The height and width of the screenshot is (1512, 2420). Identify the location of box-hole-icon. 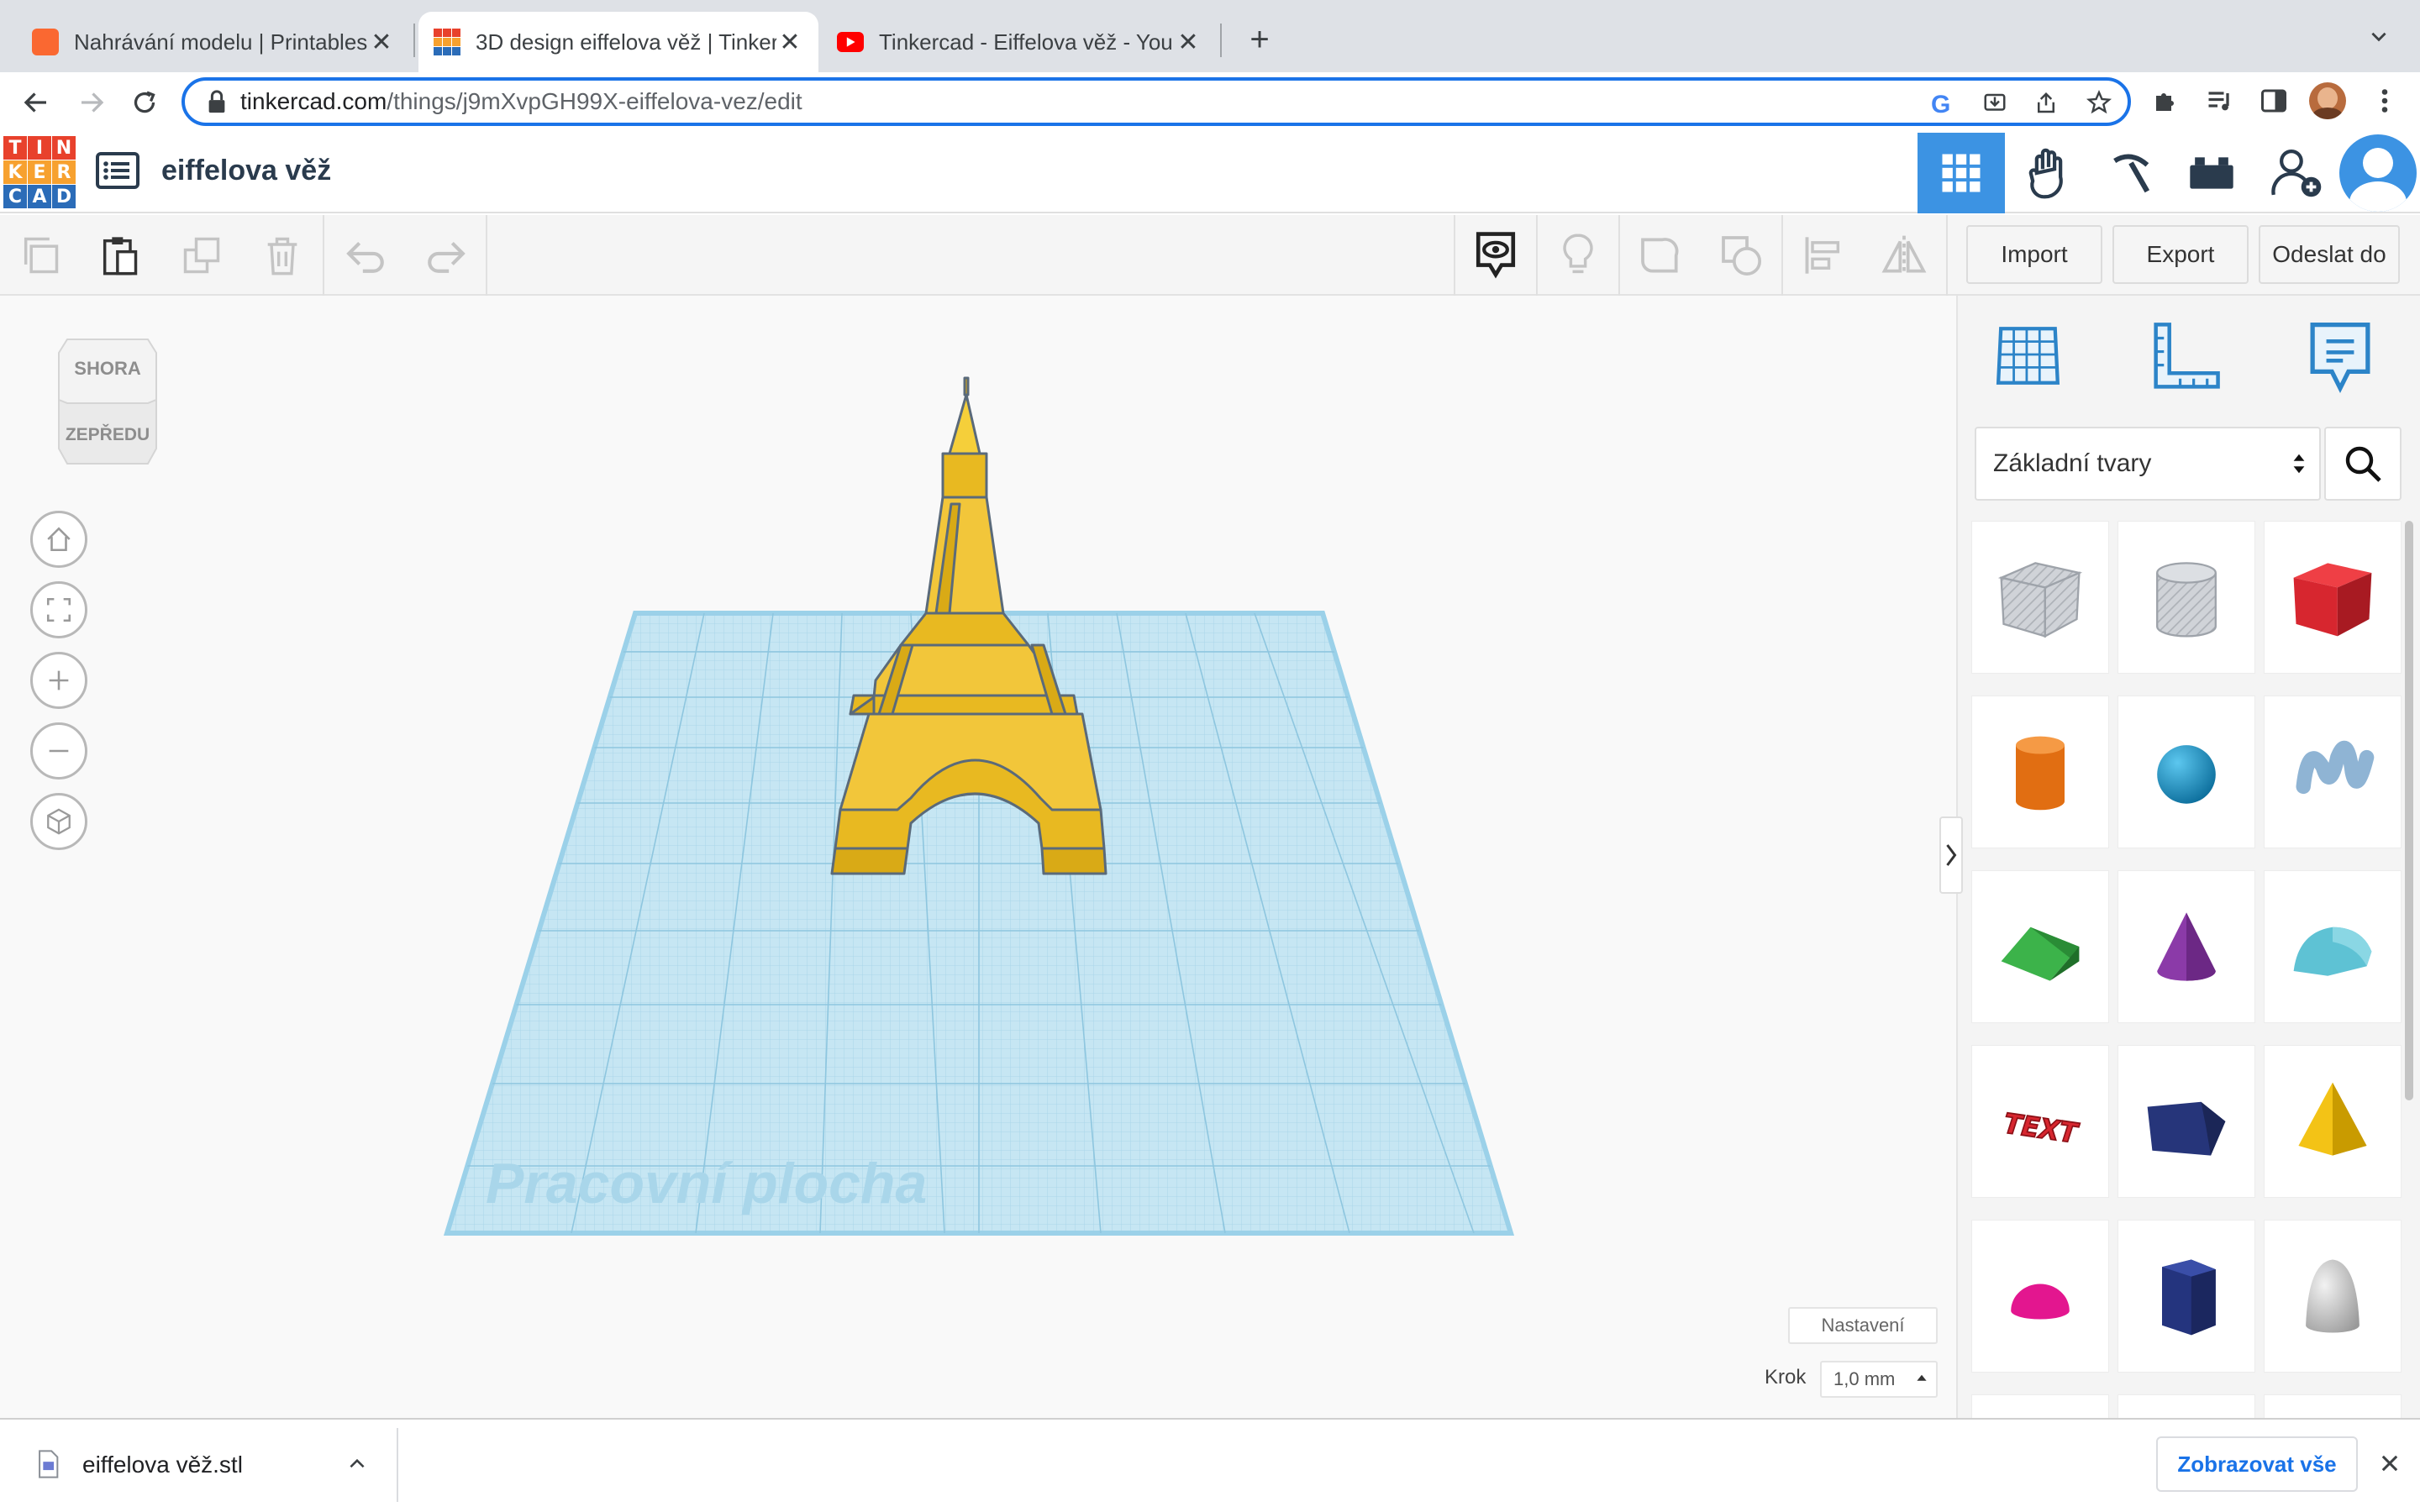
(2040, 600).